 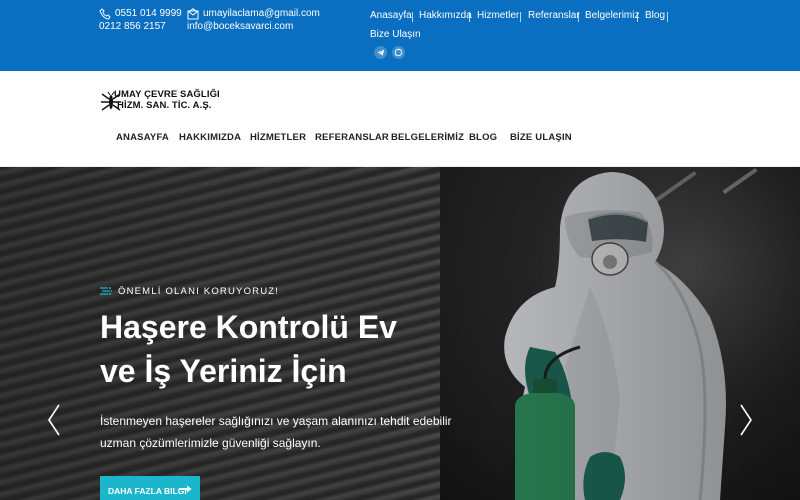 I want to click on desc-line-2: uzman çözümlerimizle güvenliği sağlayın., so click(x=210, y=443).